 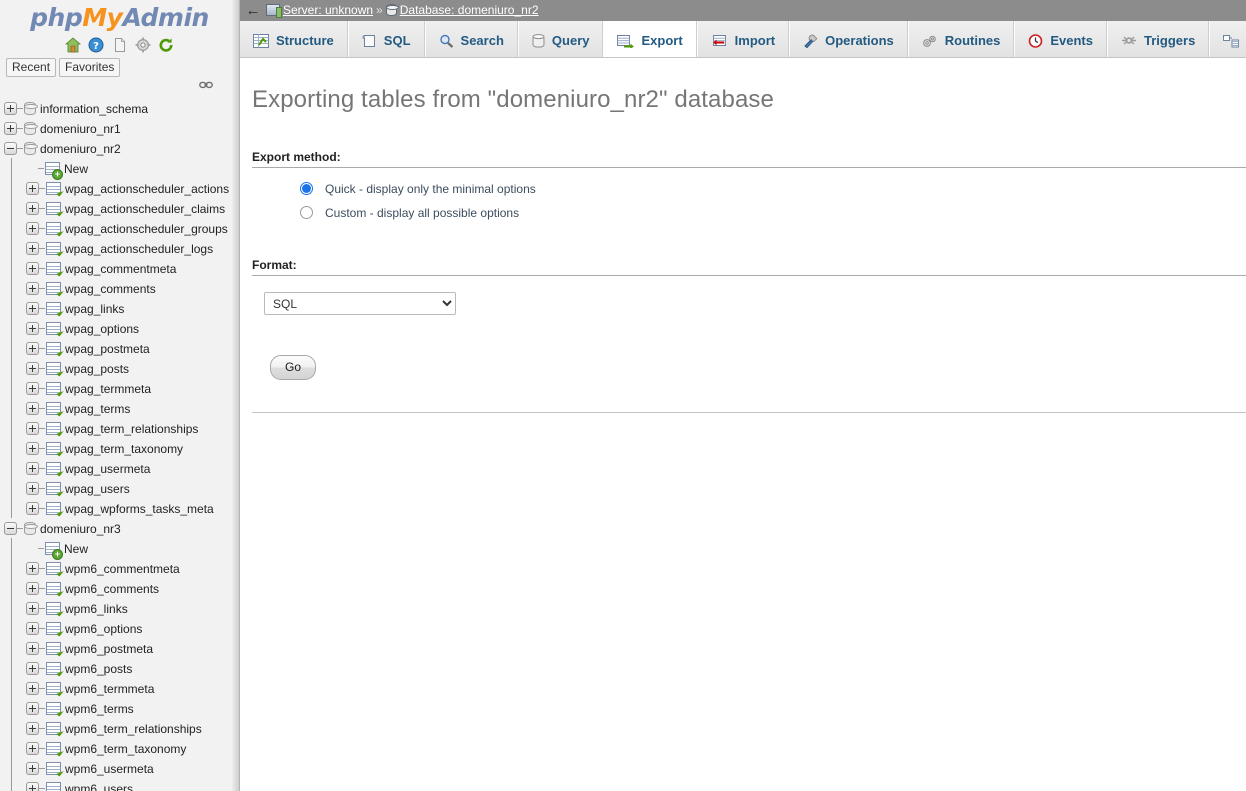 What do you see at coordinates (116, 508) in the screenshot?
I see `tree-node-wpag_wpforms_tasks_meta: wpag_wpforms_tasks_meta` at bounding box center [116, 508].